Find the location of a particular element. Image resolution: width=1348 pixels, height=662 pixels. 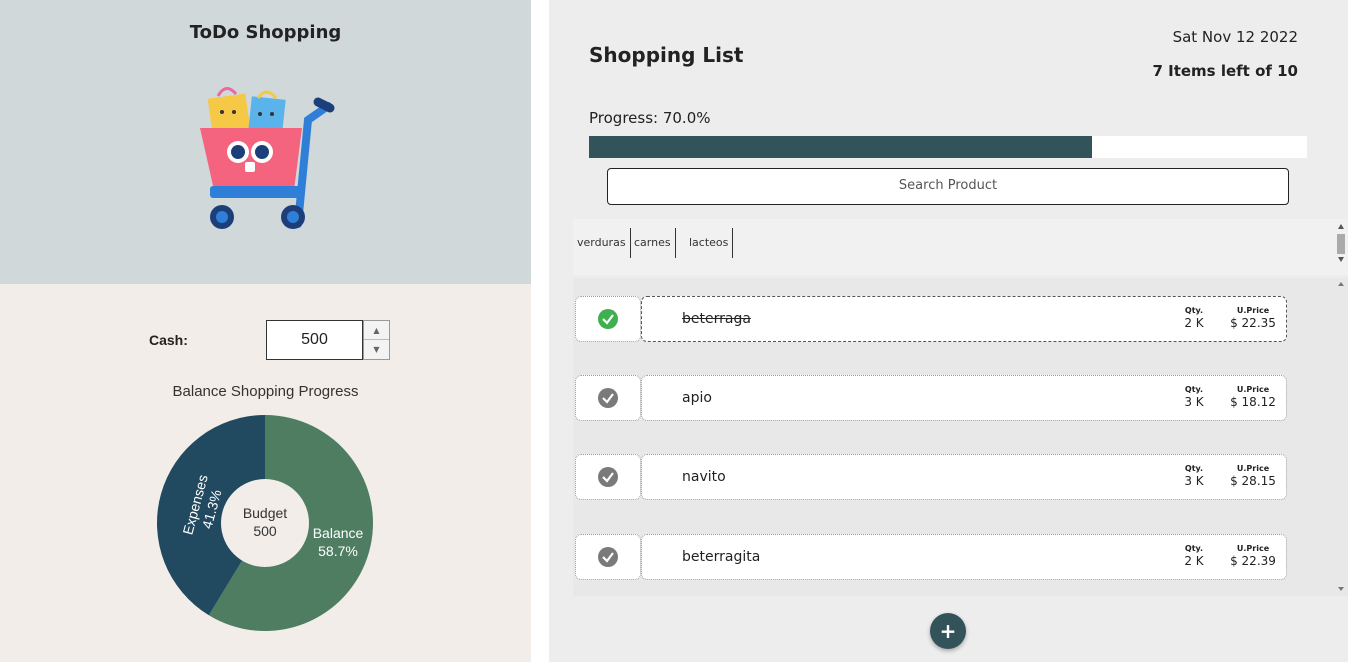

list-item: beterragita Qty. 2 K U.Price $ 22.39 is located at coordinates (931, 557).